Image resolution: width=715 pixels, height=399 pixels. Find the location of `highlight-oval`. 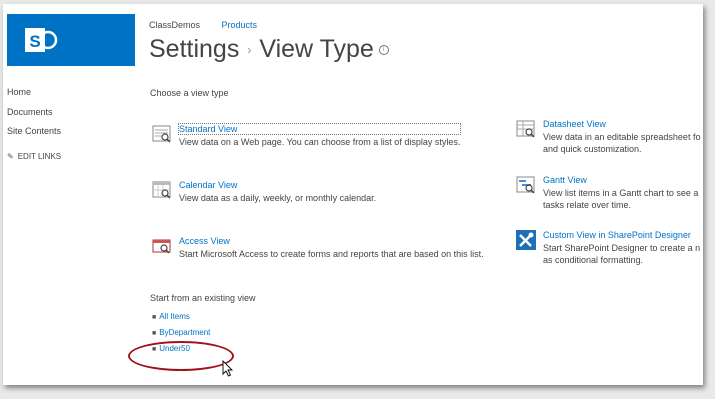

highlight-oval is located at coordinates (181, 356).